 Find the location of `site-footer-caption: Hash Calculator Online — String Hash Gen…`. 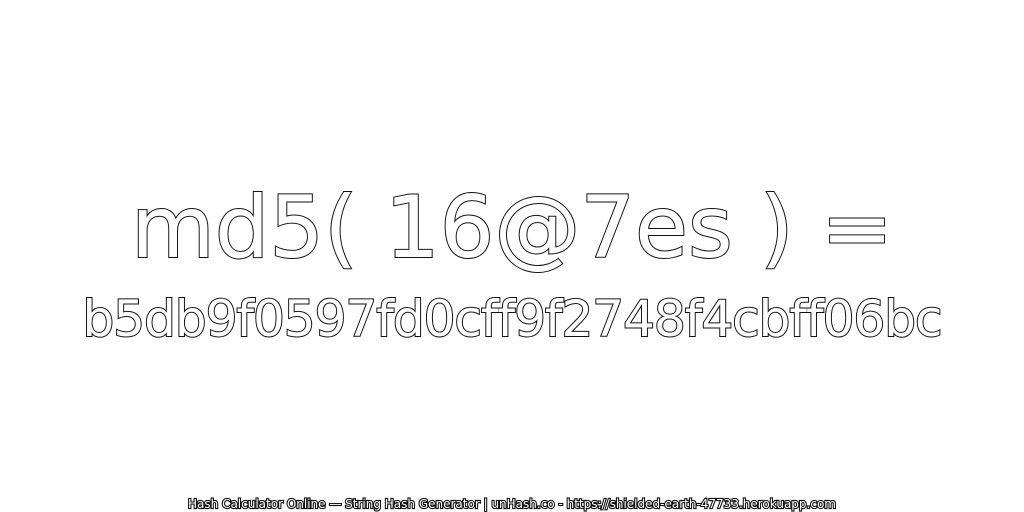

site-footer-caption: Hash Calculator Online — String Hash Gen… is located at coordinates (512, 504).